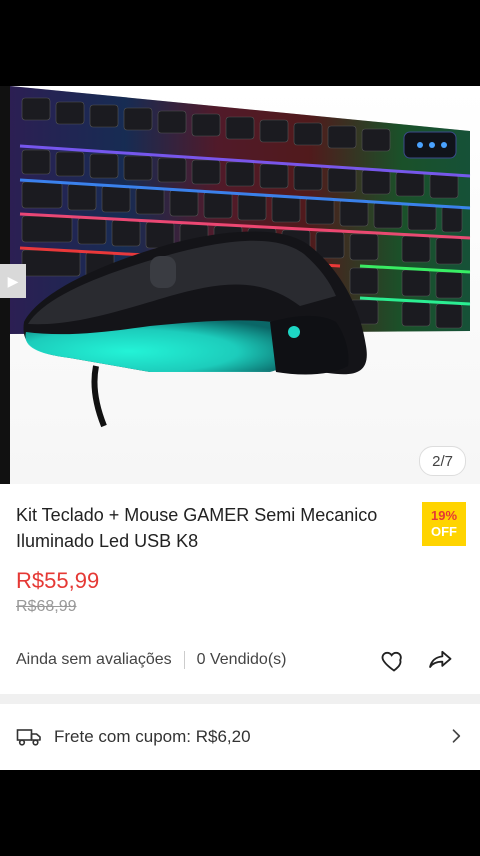 The height and width of the screenshot is (856, 480). I want to click on heart-icon, so click(391, 661).